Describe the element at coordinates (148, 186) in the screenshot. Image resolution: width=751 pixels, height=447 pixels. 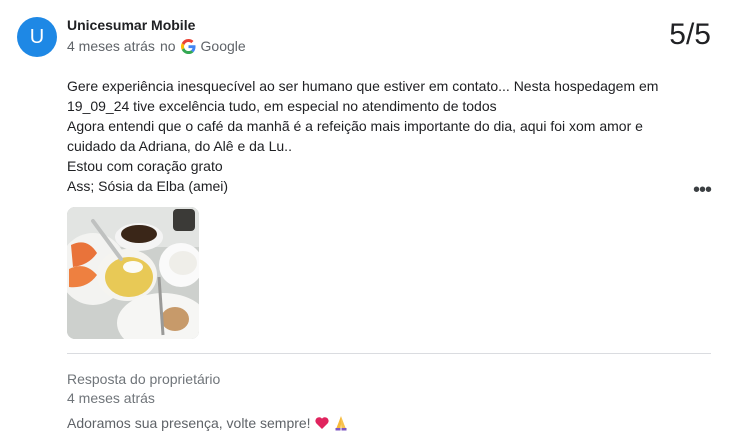
I see `review-line: Ass; Sósia da Elba (amei)` at that location.